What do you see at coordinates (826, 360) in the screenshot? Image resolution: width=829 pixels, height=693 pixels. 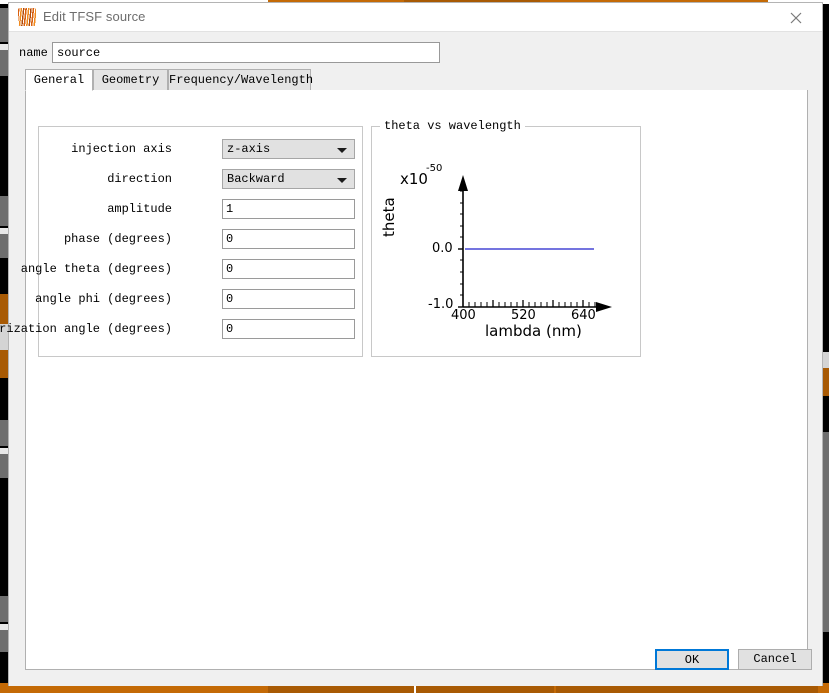 I see `bg-right-scroll-thumb` at bounding box center [826, 360].